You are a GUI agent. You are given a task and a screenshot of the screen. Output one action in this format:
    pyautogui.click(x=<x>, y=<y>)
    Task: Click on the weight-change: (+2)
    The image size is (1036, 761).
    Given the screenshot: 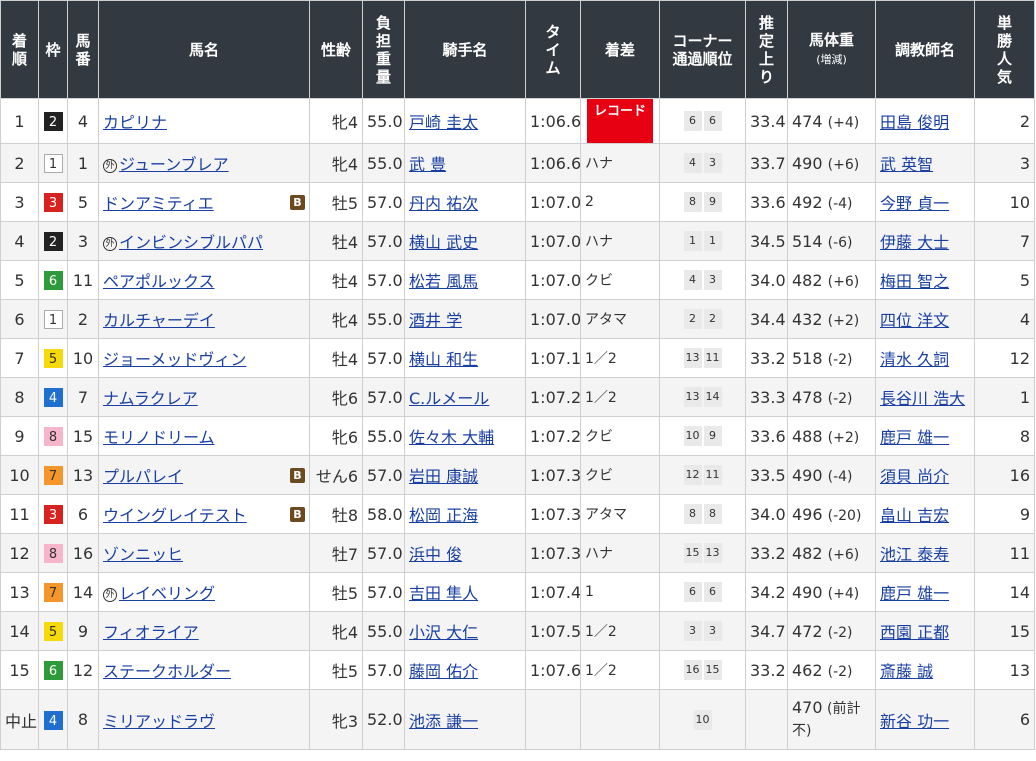 What is the action you would take?
    pyautogui.click(x=843, y=320)
    